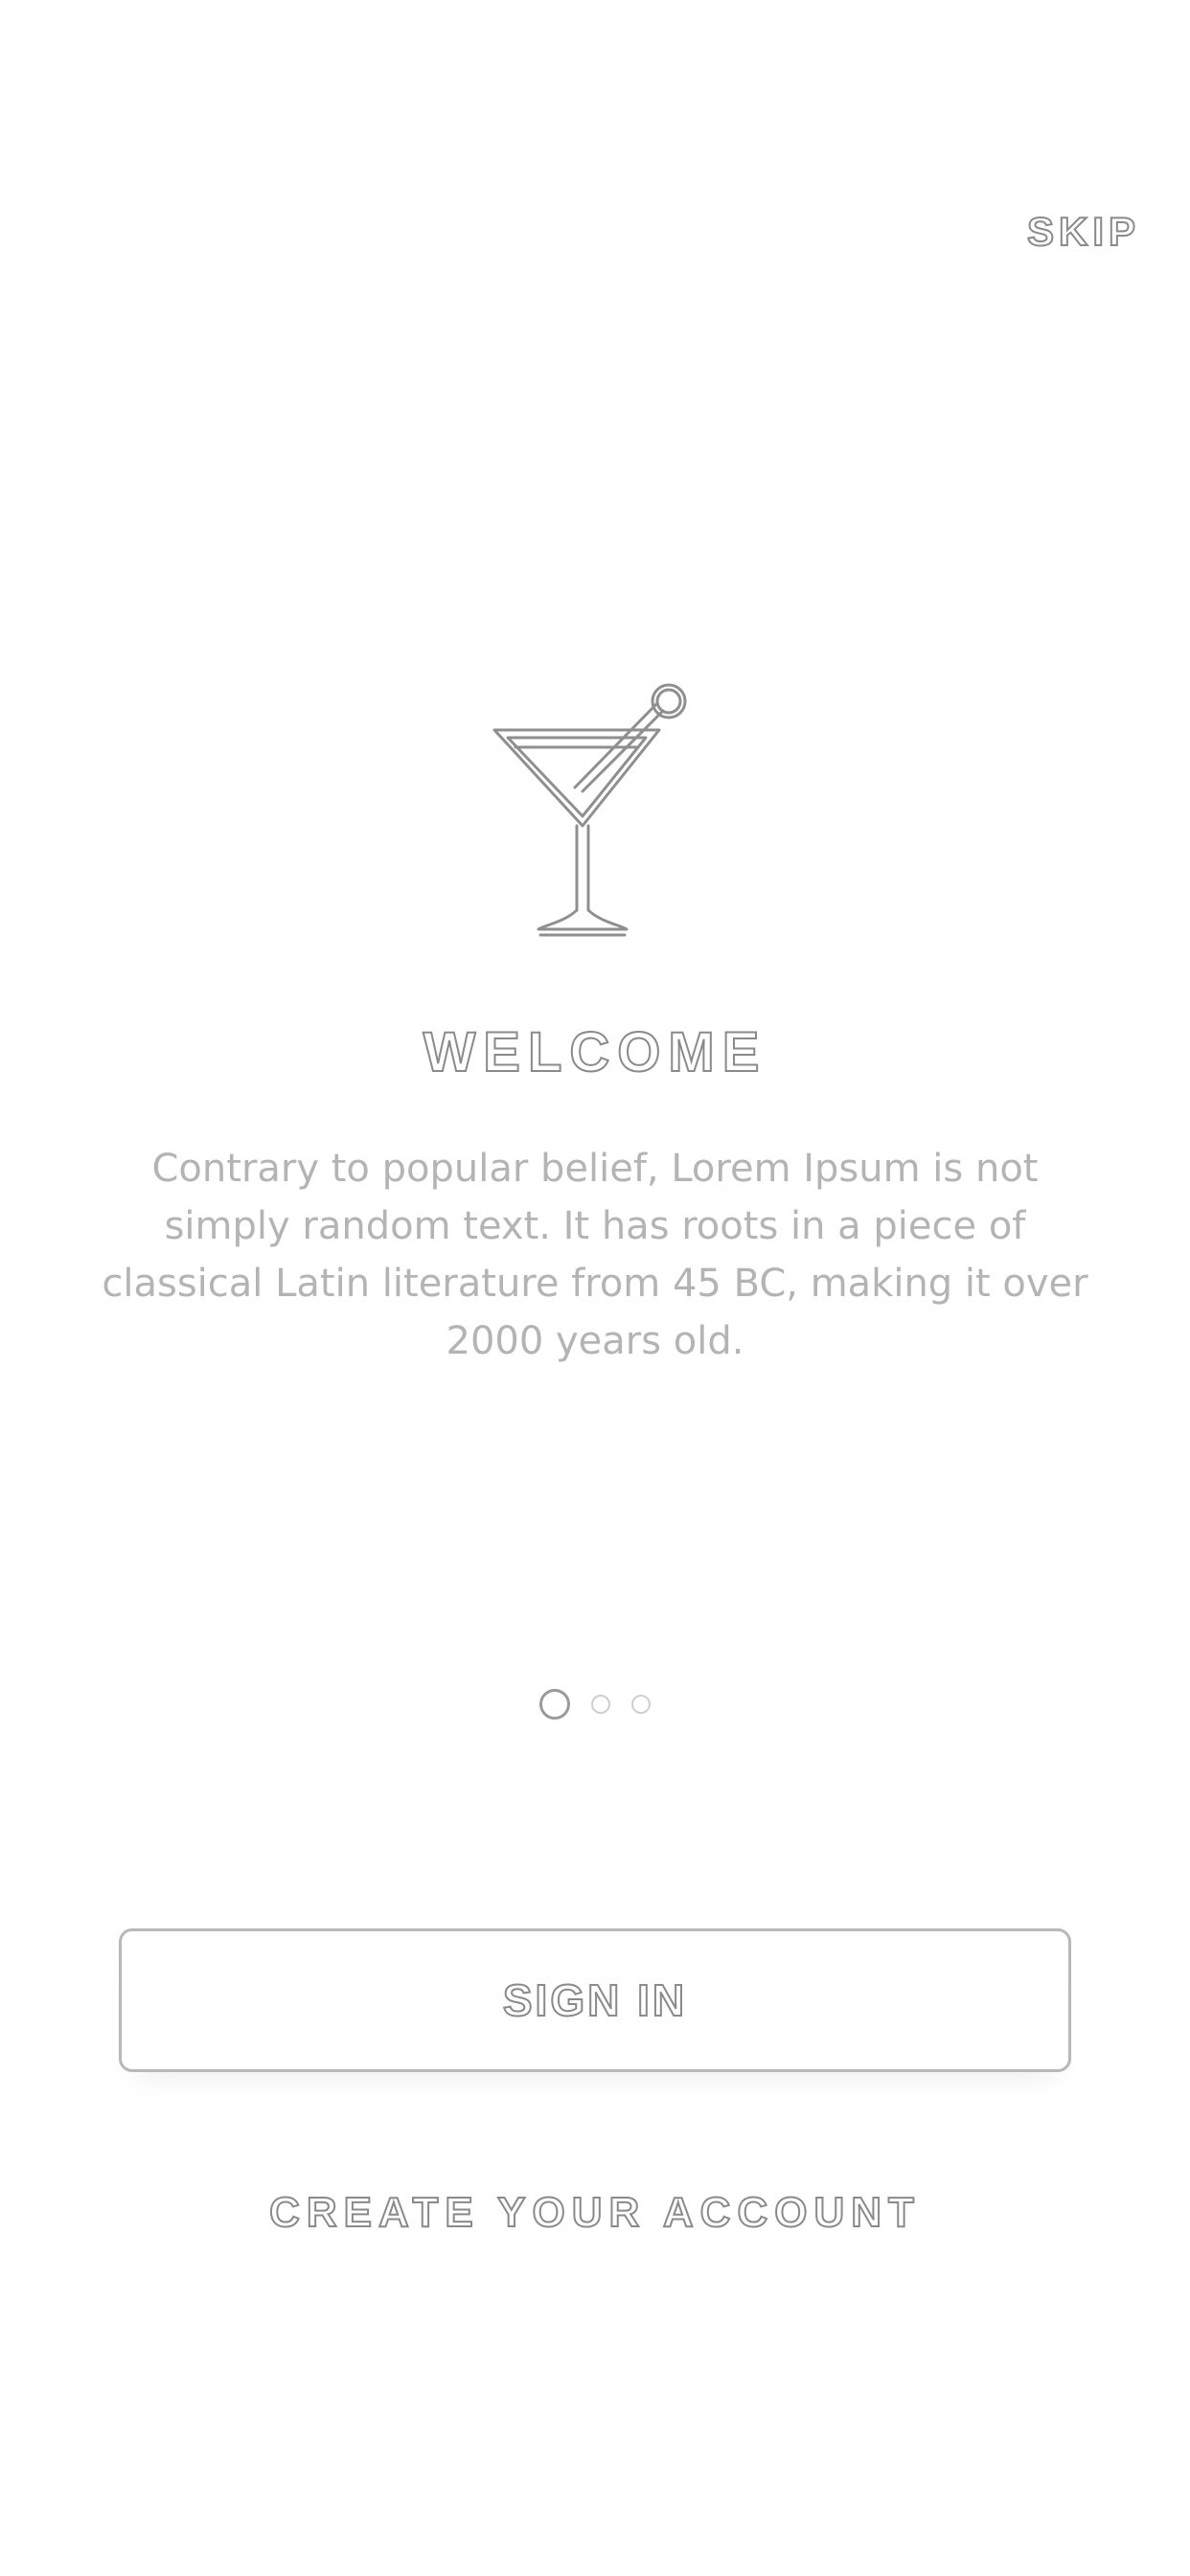  I want to click on page-indicator, so click(595, 1704).